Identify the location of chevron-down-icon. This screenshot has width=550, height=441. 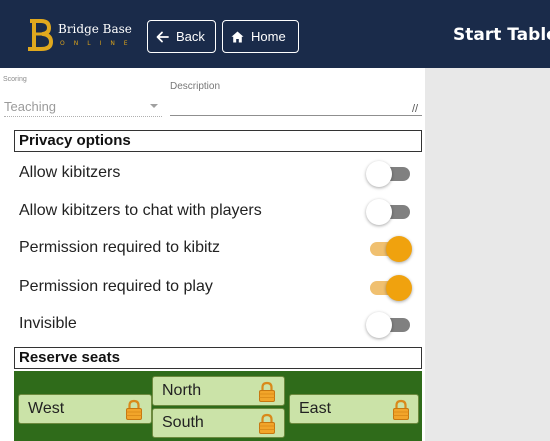
(154, 106).